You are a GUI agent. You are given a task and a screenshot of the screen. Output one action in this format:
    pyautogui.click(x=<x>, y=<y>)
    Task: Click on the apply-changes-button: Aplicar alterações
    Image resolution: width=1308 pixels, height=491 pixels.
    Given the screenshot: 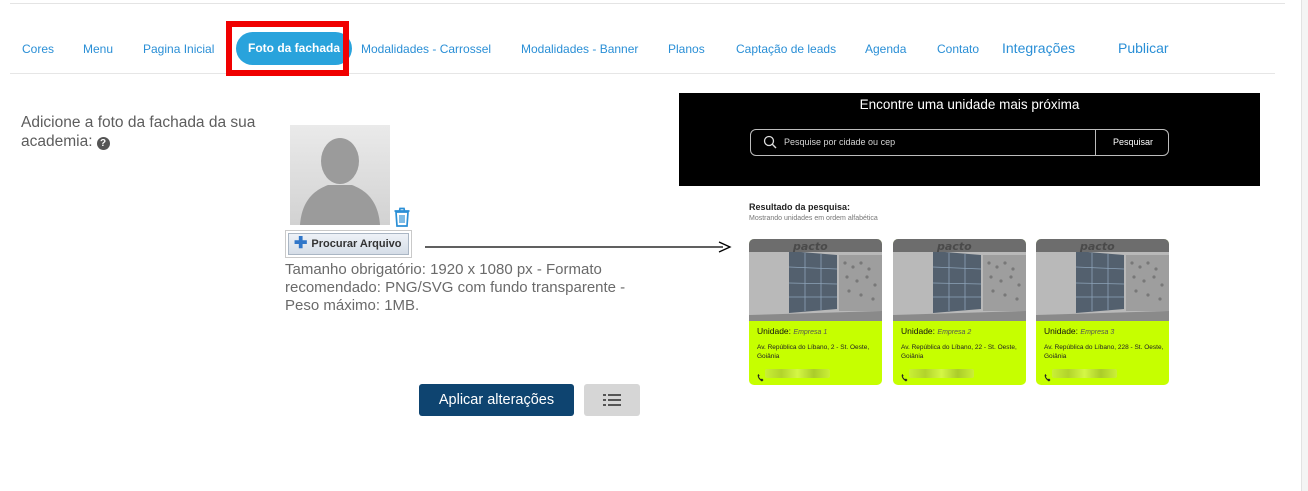 What is the action you would take?
    pyautogui.click(x=496, y=400)
    